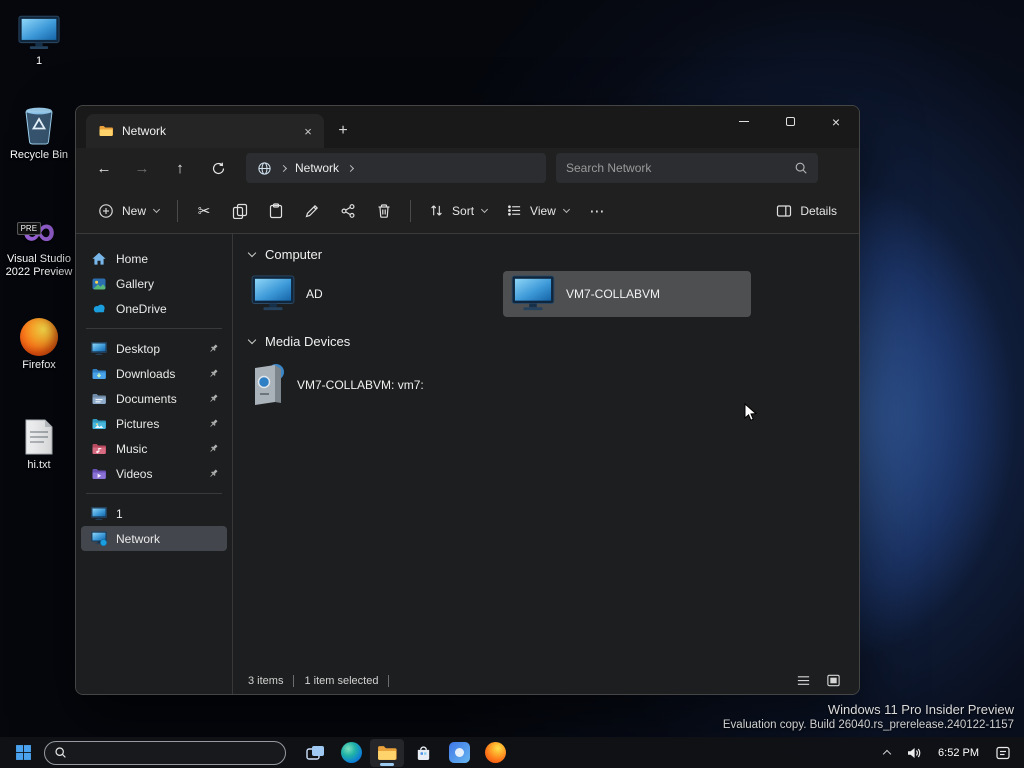  I want to click on task-view-button, so click(315, 753).